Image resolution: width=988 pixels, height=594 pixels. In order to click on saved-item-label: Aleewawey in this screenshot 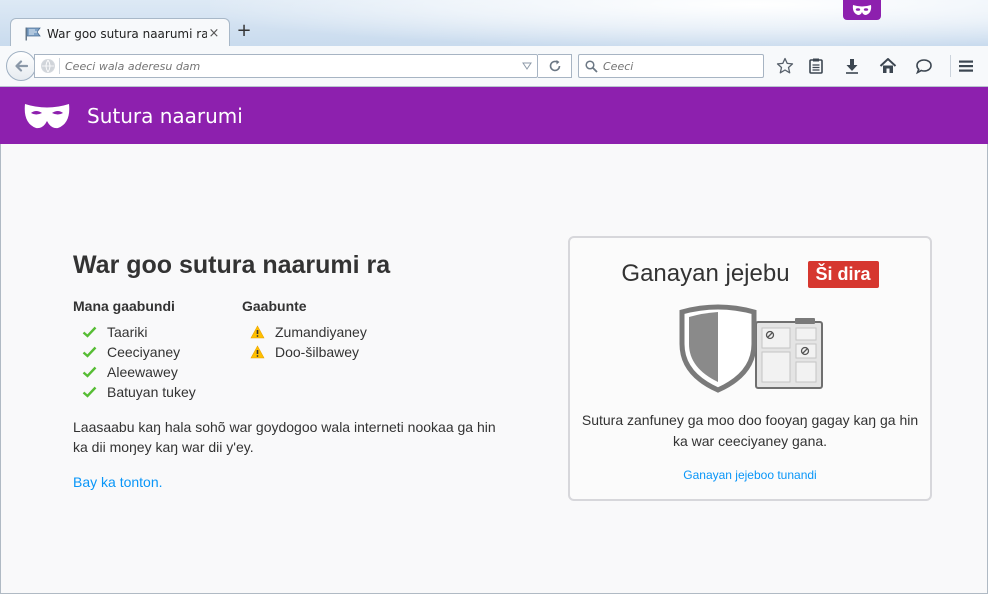, I will do `click(142, 372)`.